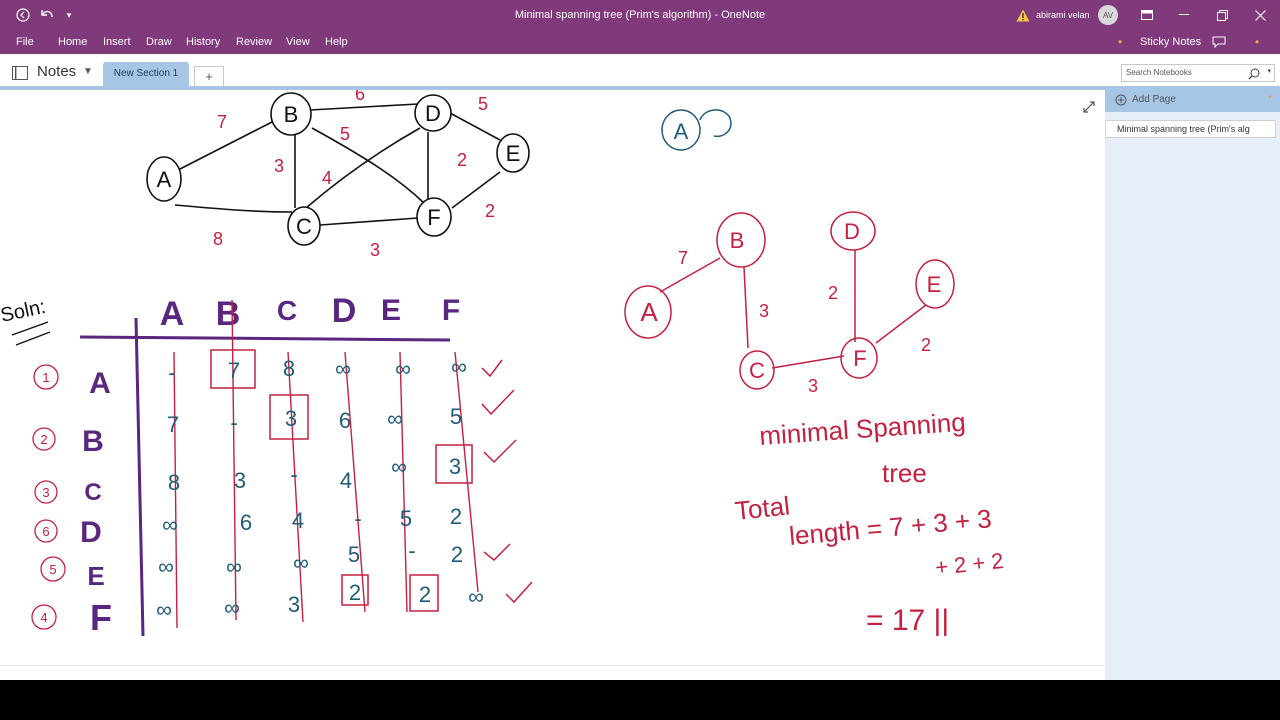  Describe the element at coordinates (240, 480) in the screenshot. I see `cell-c-b: 3` at that location.